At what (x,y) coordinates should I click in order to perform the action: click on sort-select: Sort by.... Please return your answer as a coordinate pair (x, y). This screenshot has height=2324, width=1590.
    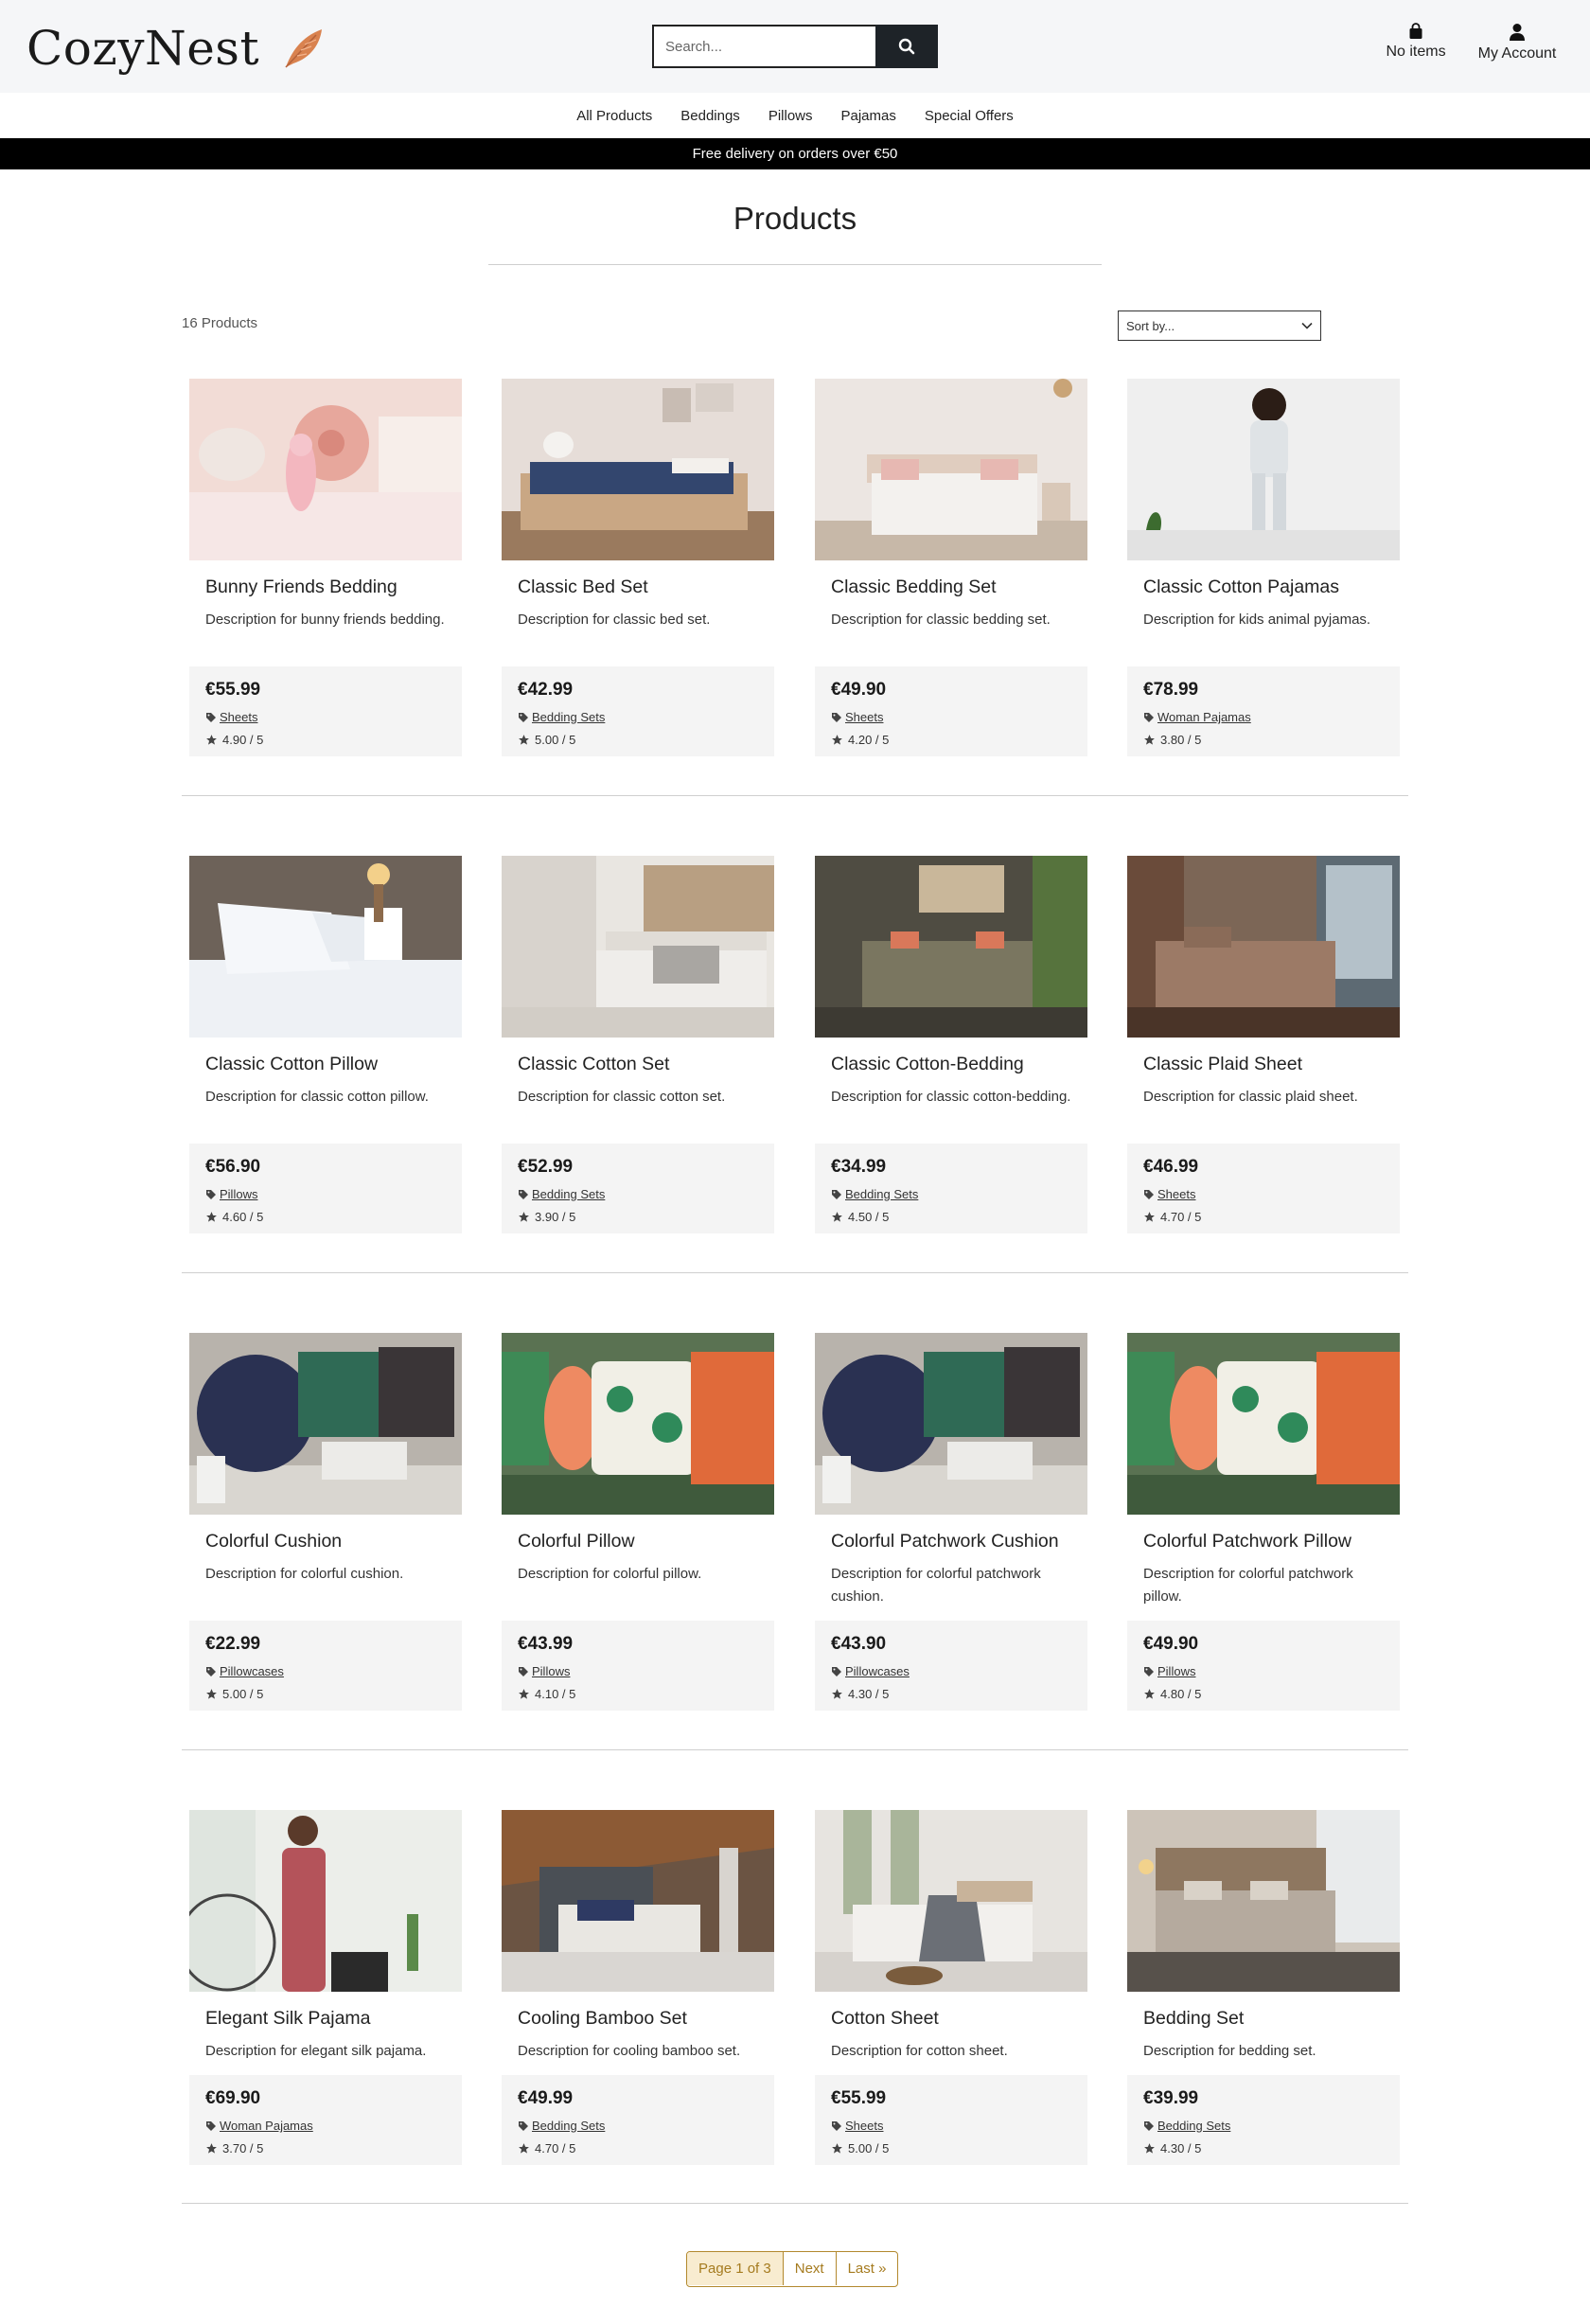
    Looking at the image, I should click on (1219, 325).